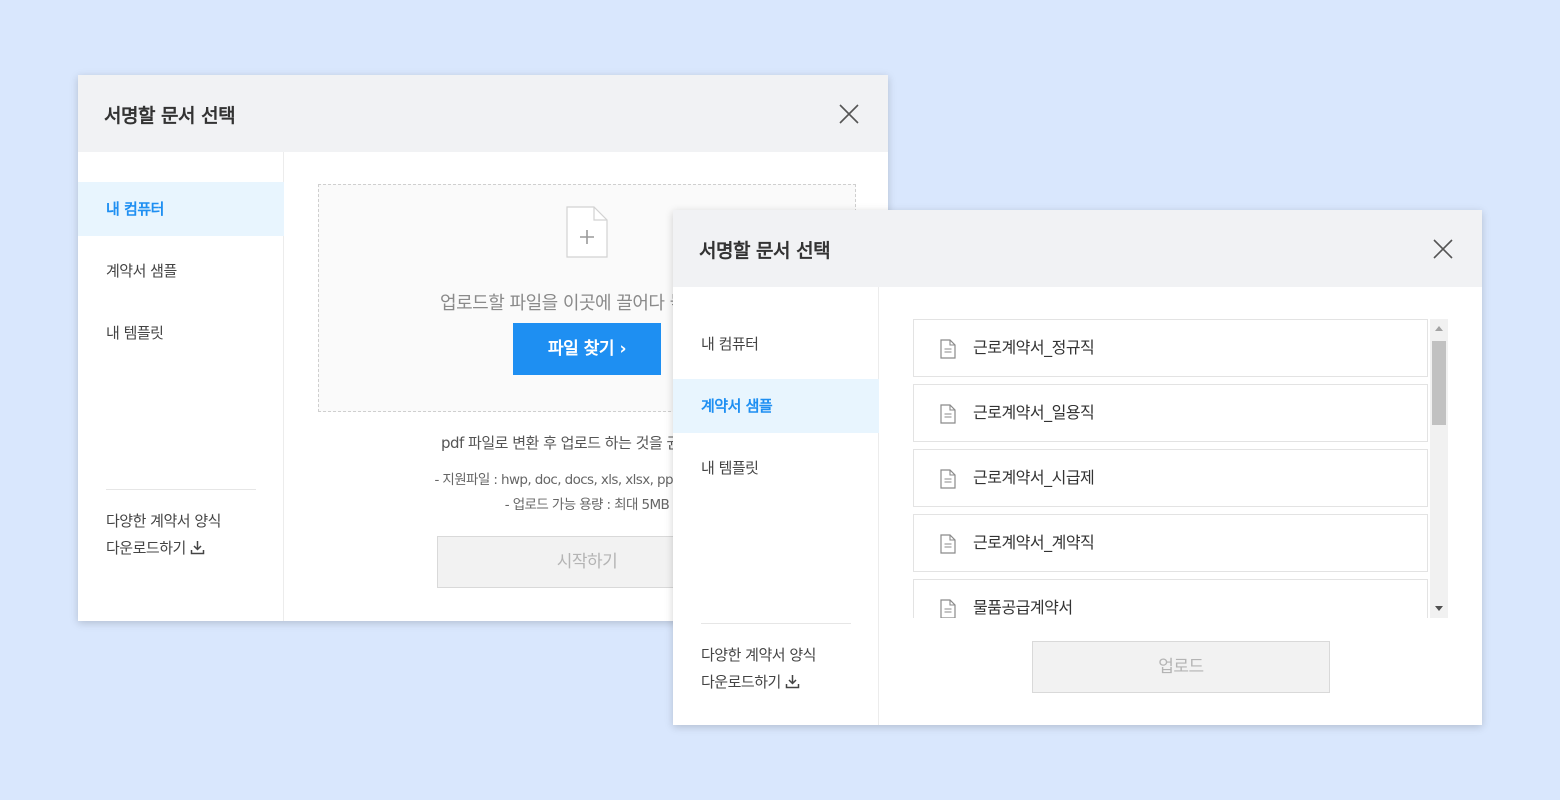 This screenshot has width=1560, height=800. What do you see at coordinates (1034, 477) in the screenshot?
I see `file-name: 근로계약서_시급제` at bounding box center [1034, 477].